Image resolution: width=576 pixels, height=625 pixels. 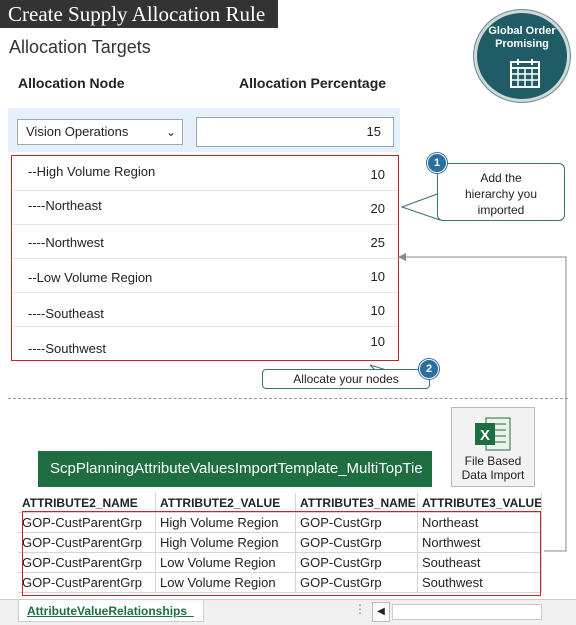 What do you see at coordinates (467, 612) in the screenshot?
I see `horizontal-scrollbar` at bounding box center [467, 612].